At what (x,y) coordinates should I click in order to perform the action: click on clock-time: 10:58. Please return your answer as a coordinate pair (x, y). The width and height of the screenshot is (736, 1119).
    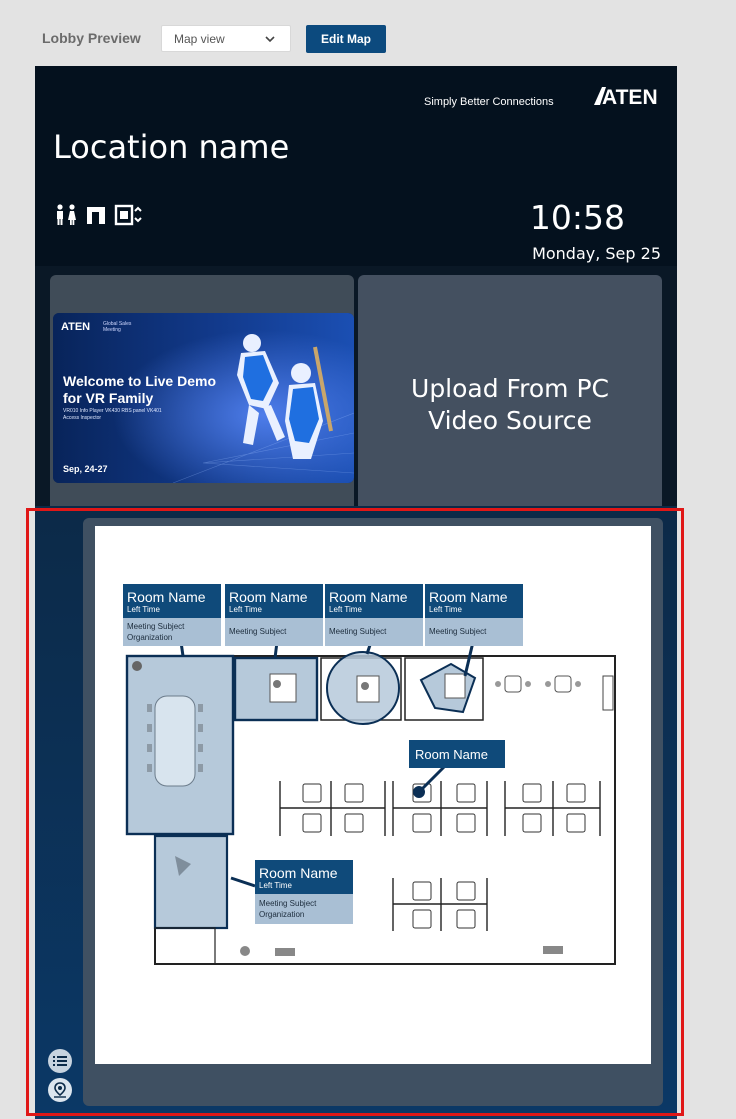
    Looking at the image, I should click on (577, 217).